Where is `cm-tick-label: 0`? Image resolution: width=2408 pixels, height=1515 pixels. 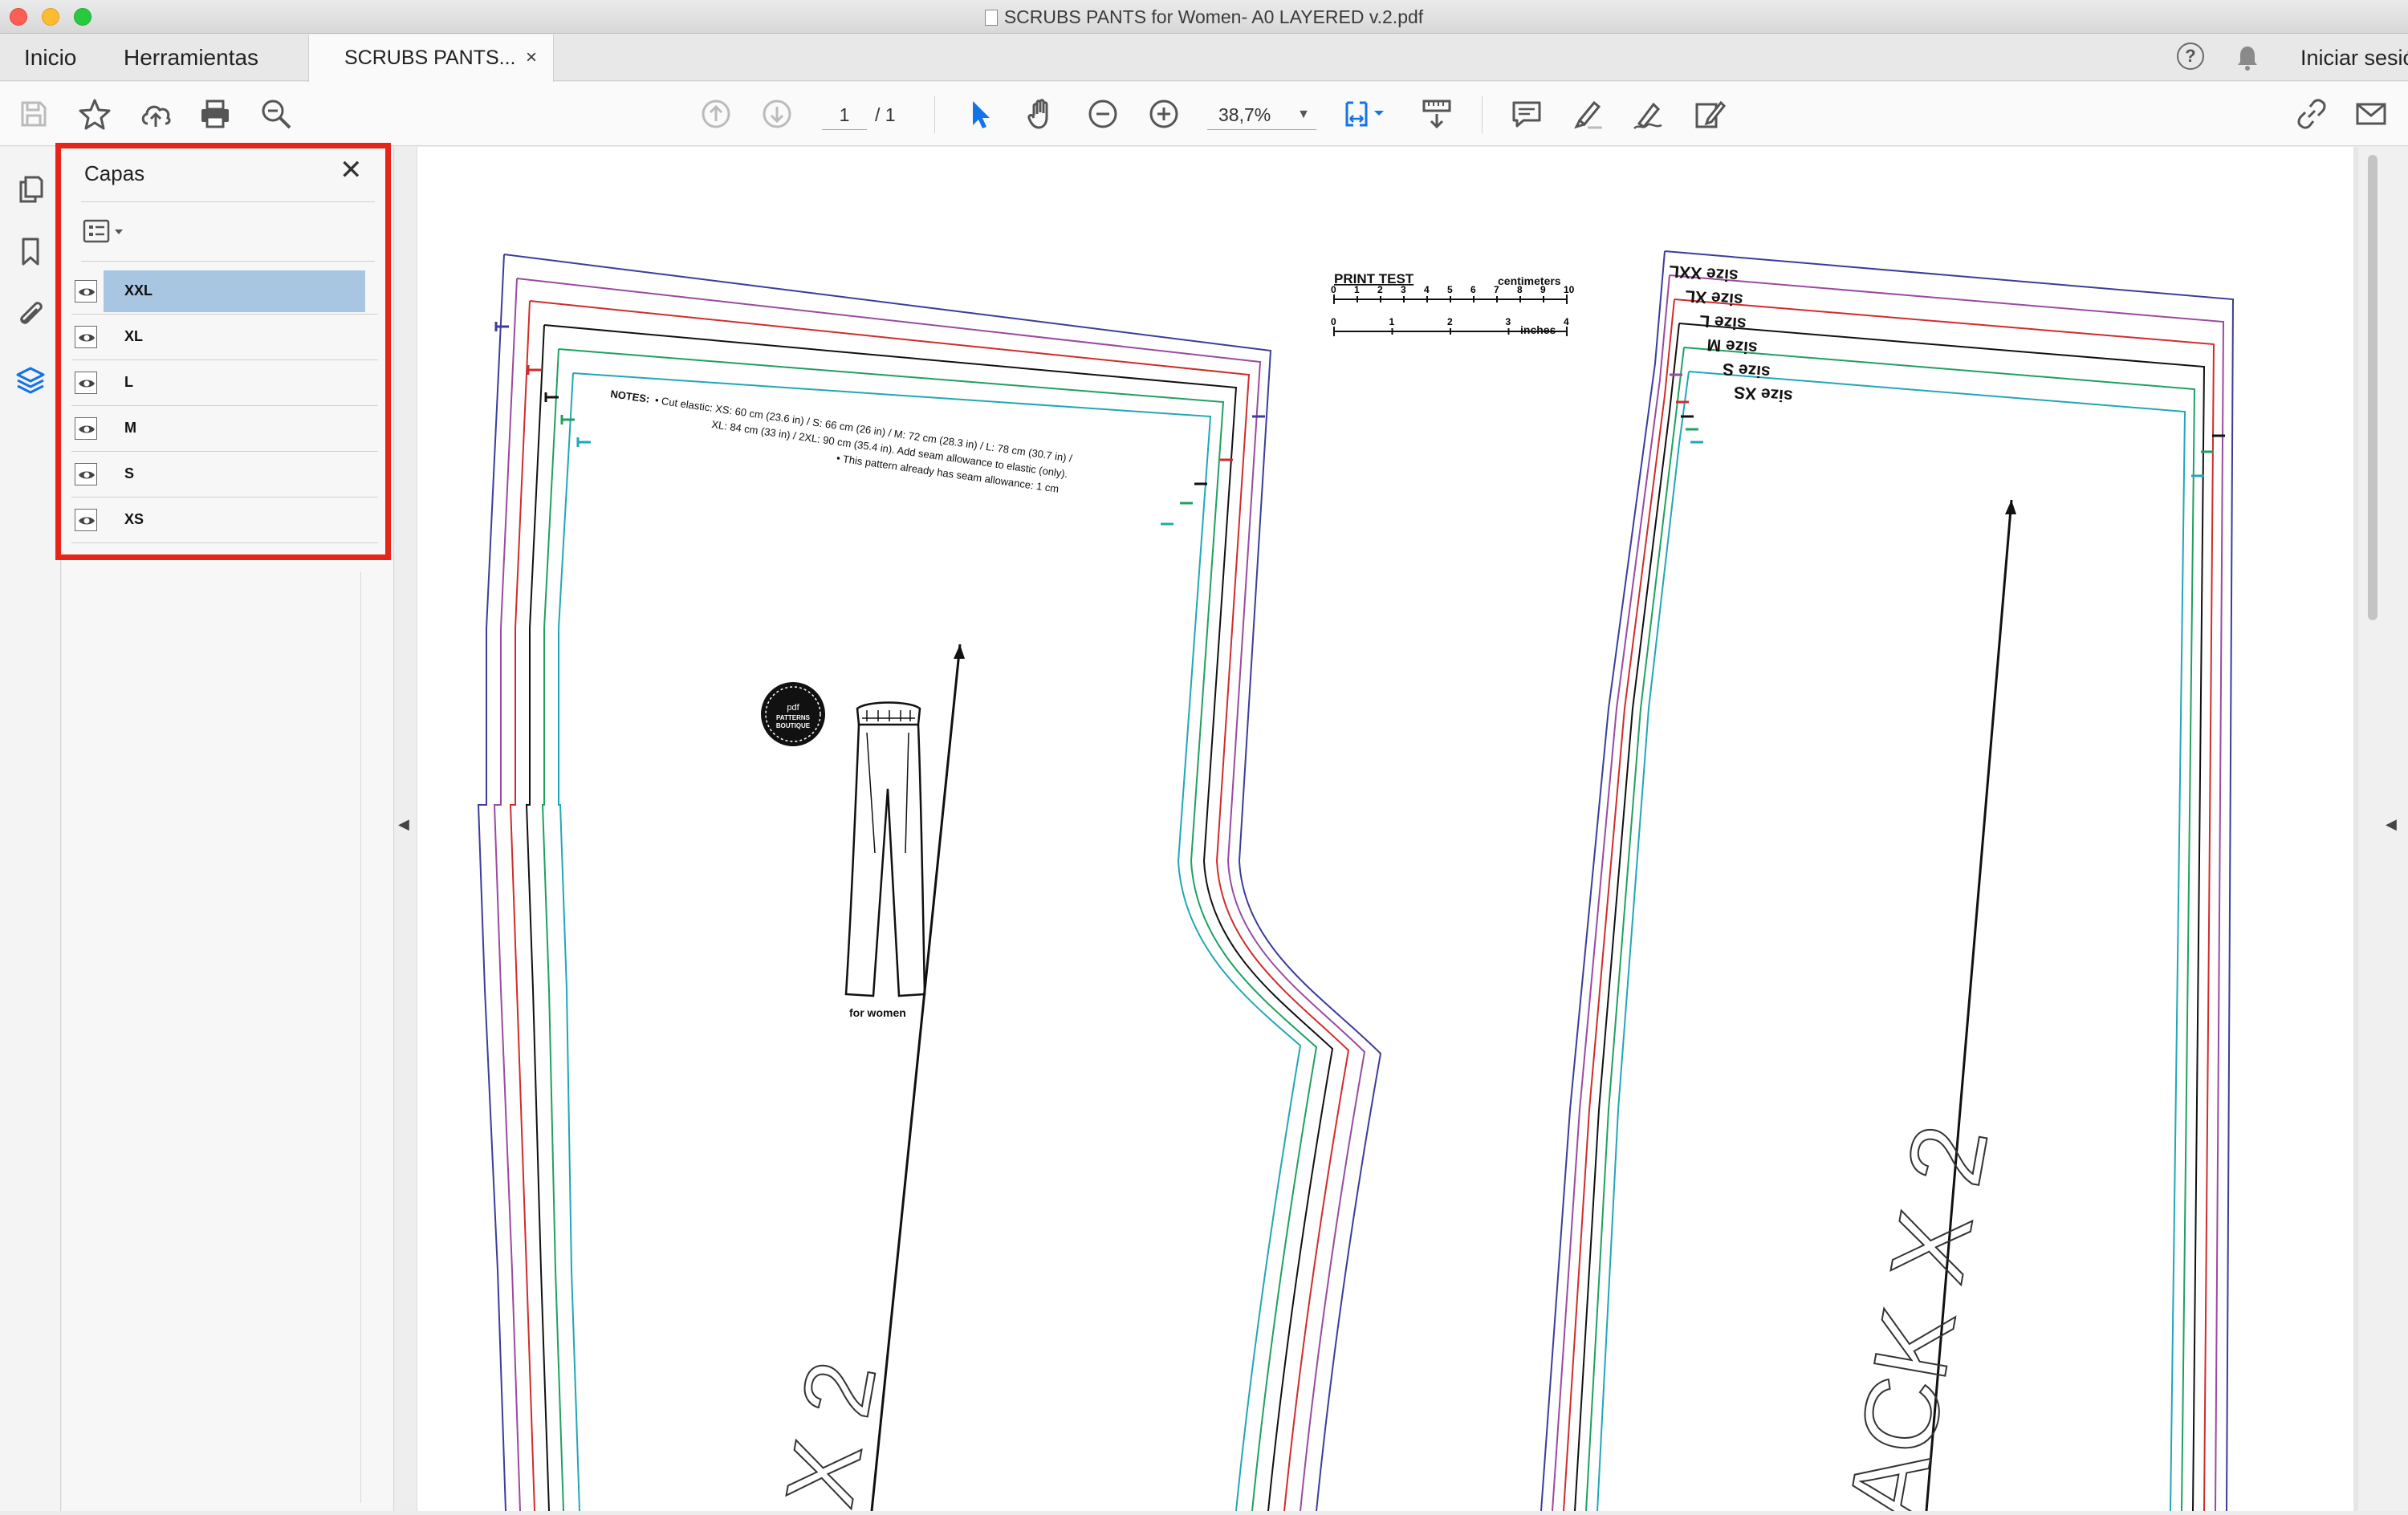
cm-tick-label: 0 is located at coordinates (1333, 289).